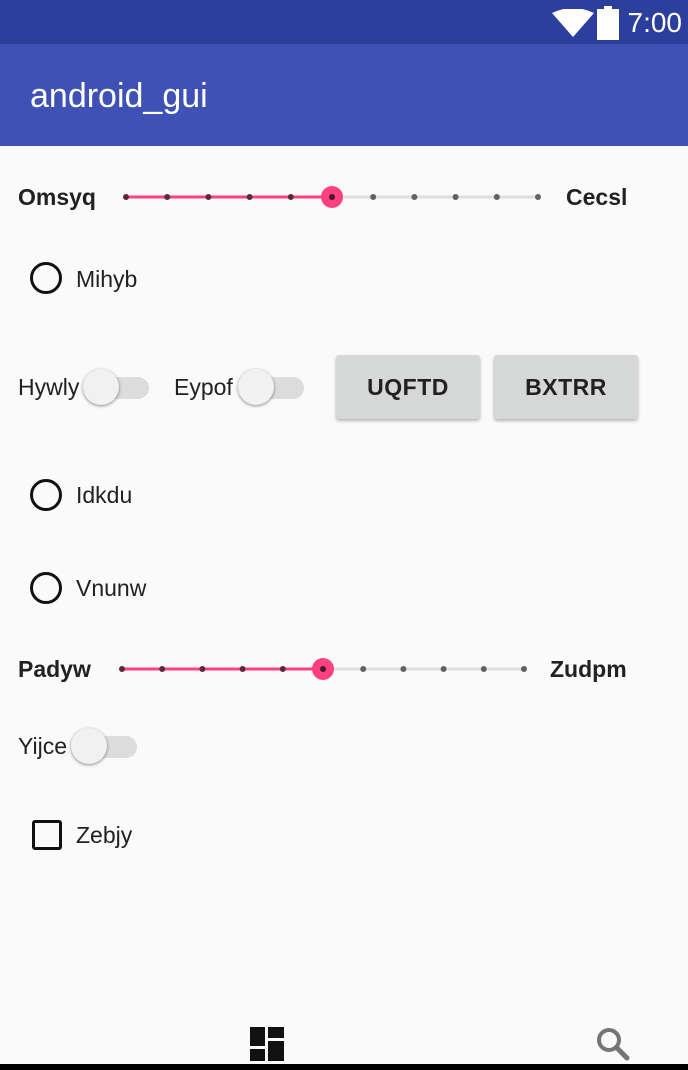 This screenshot has height=1070, width=688. What do you see at coordinates (608, 23) in the screenshot?
I see `battery-icon` at bounding box center [608, 23].